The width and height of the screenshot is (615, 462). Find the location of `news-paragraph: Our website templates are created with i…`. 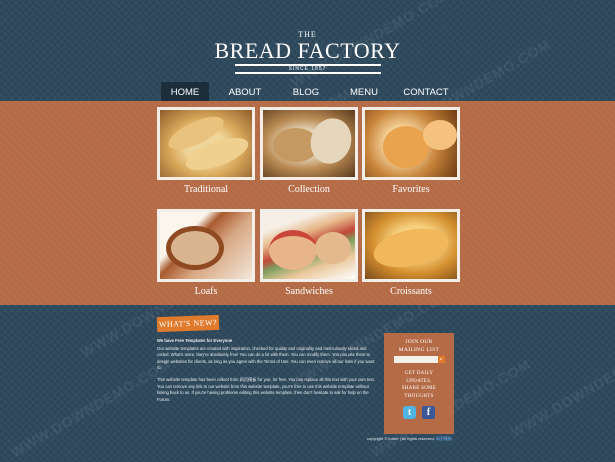

news-paragraph: Our website templates are created with i… is located at coordinates (266, 358).